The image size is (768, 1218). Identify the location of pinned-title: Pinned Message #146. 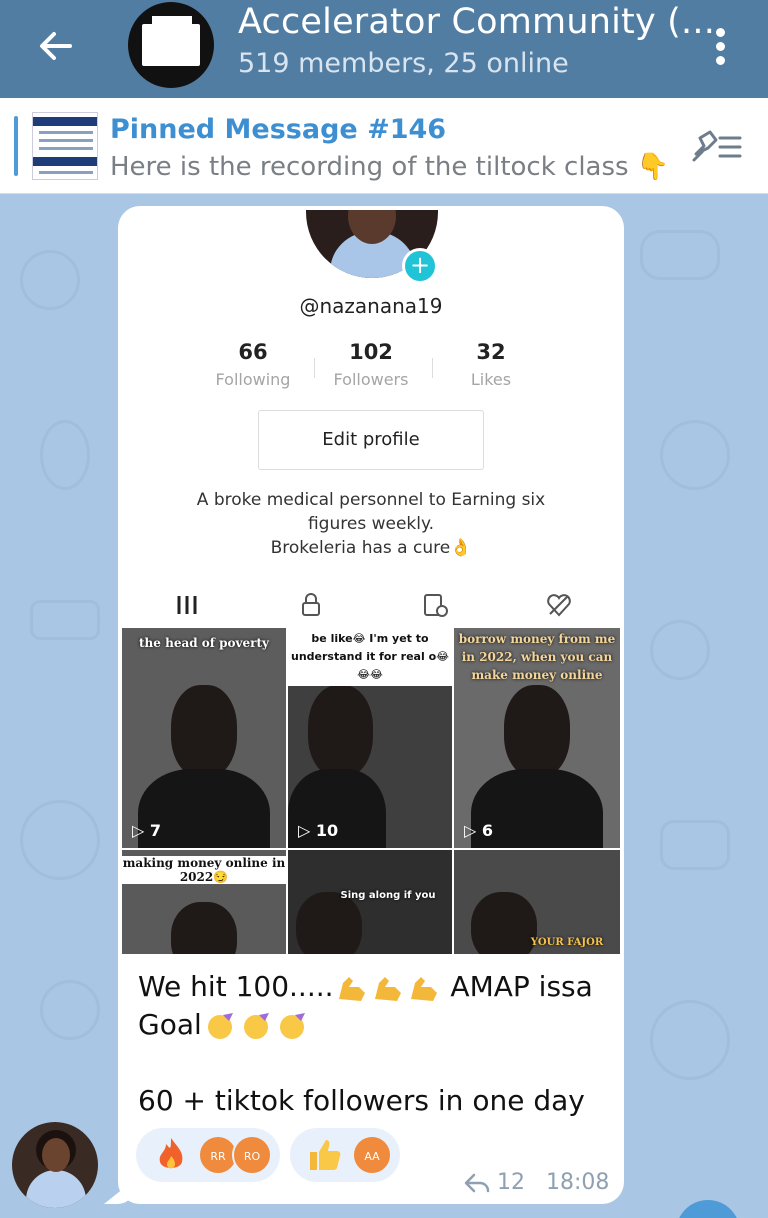
(278, 129).